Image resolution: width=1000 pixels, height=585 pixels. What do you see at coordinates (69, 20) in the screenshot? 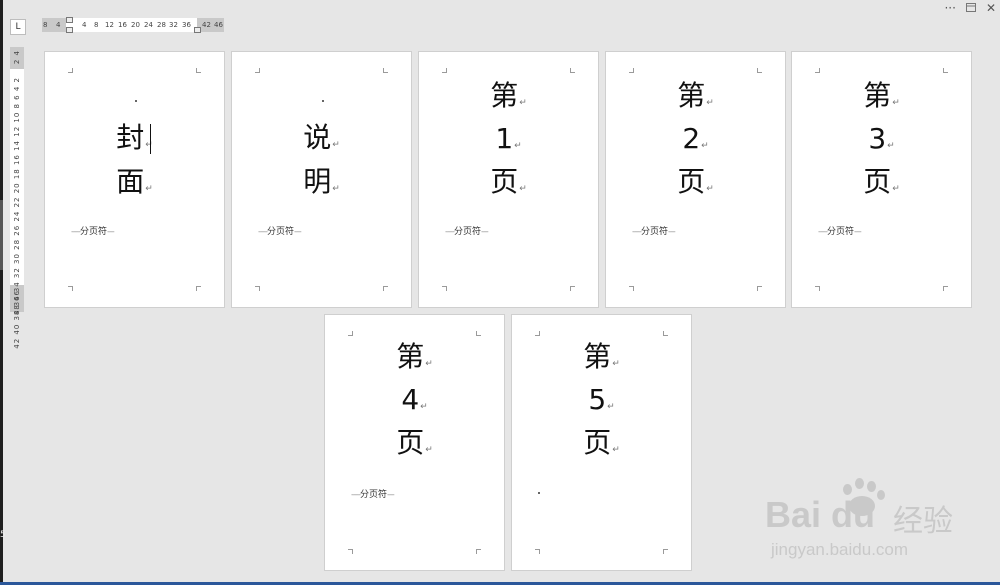
I see `first-line-indent-handle` at bounding box center [69, 20].